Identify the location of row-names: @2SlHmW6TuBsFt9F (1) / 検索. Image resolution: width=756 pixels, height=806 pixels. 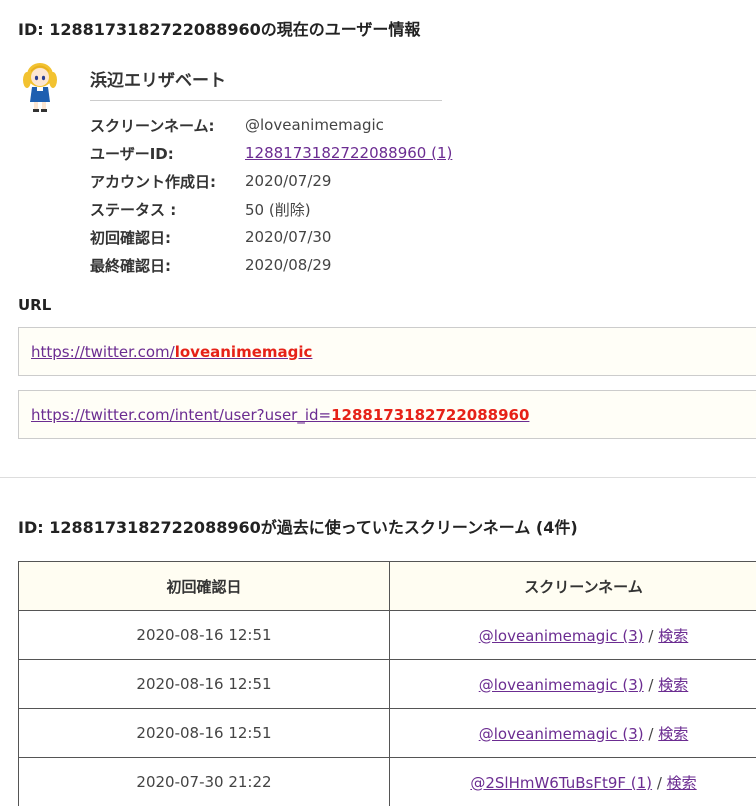
(572, 781).